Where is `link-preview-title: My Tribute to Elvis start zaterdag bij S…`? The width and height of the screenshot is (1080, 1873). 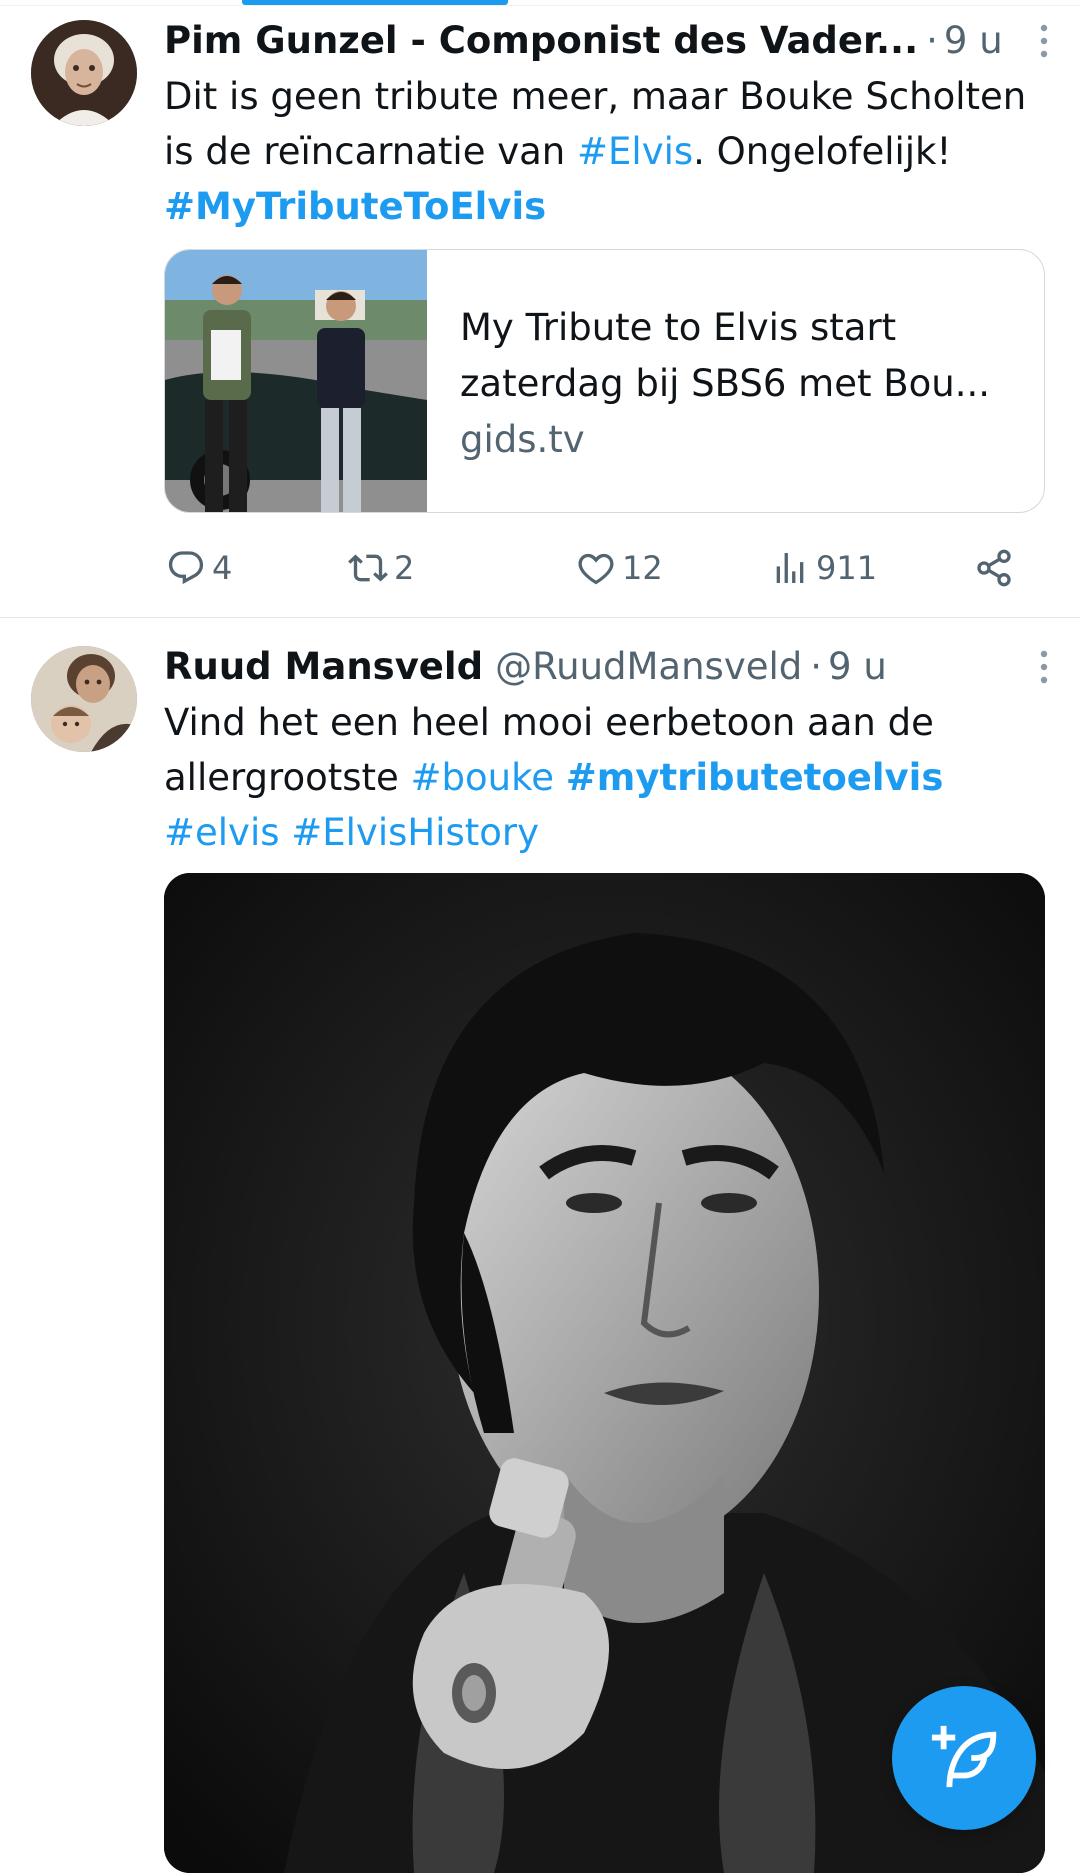 link-preview-title: My Tribute to Elvis start zaterdag bij S… is located at coordinates (725, 355).